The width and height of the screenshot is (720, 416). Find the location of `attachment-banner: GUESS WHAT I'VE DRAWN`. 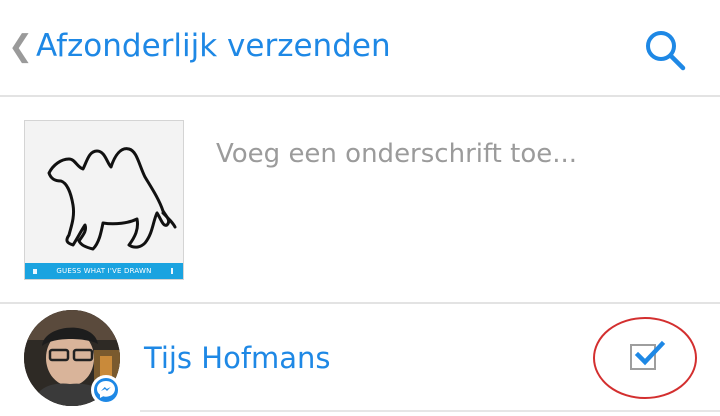

attachment-banner: GUESS WHAT I'VE DRAWN is located at coordinates (104, 271).